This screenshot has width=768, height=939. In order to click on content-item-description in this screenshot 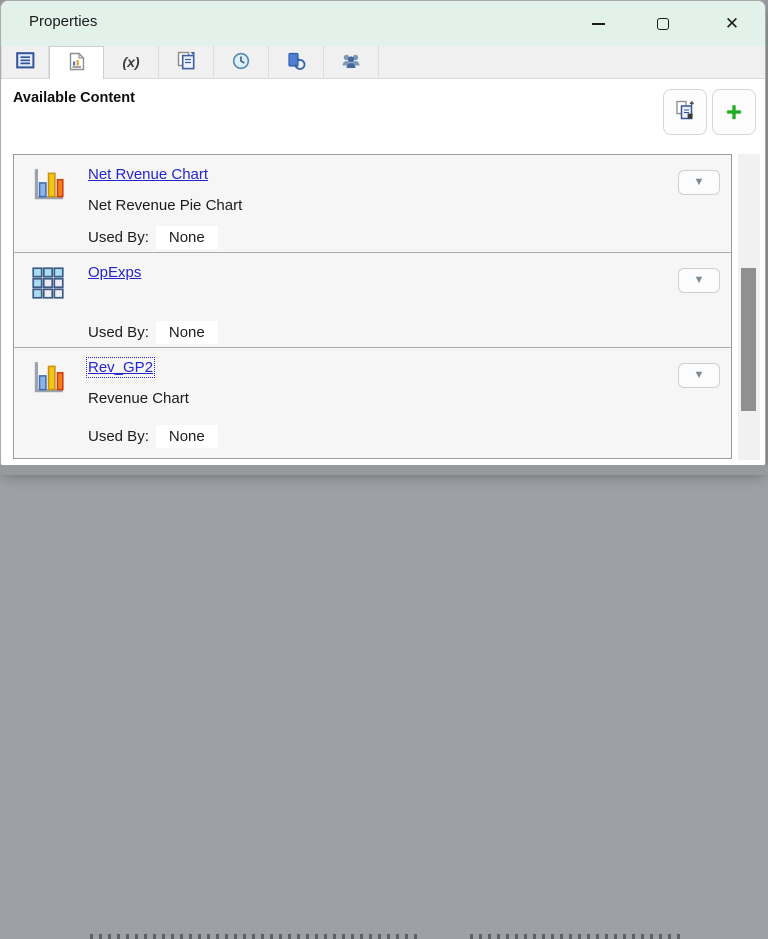, I will do `click(409, 304)`.